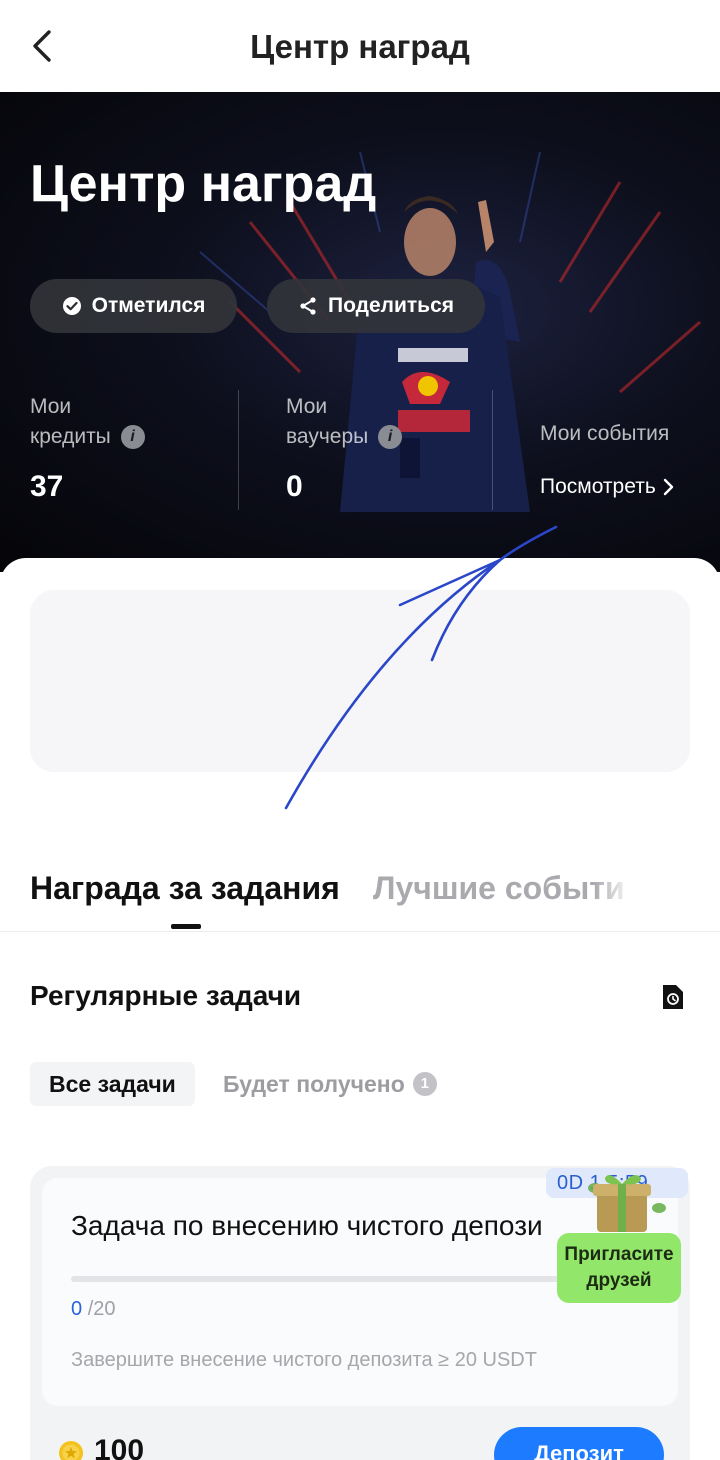 The width and height of the screenshot is (720, 1460). Describe the element at coordinates (668, 487) in the screenshot. I see `chevron-right-icon` at that location.